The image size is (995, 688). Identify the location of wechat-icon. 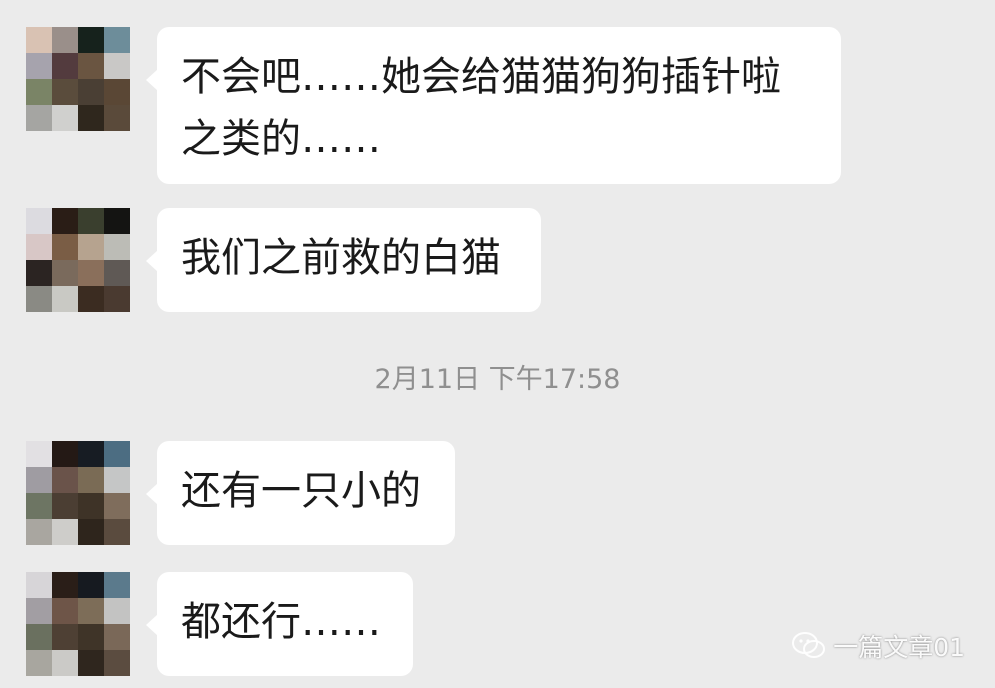
(809, 645).